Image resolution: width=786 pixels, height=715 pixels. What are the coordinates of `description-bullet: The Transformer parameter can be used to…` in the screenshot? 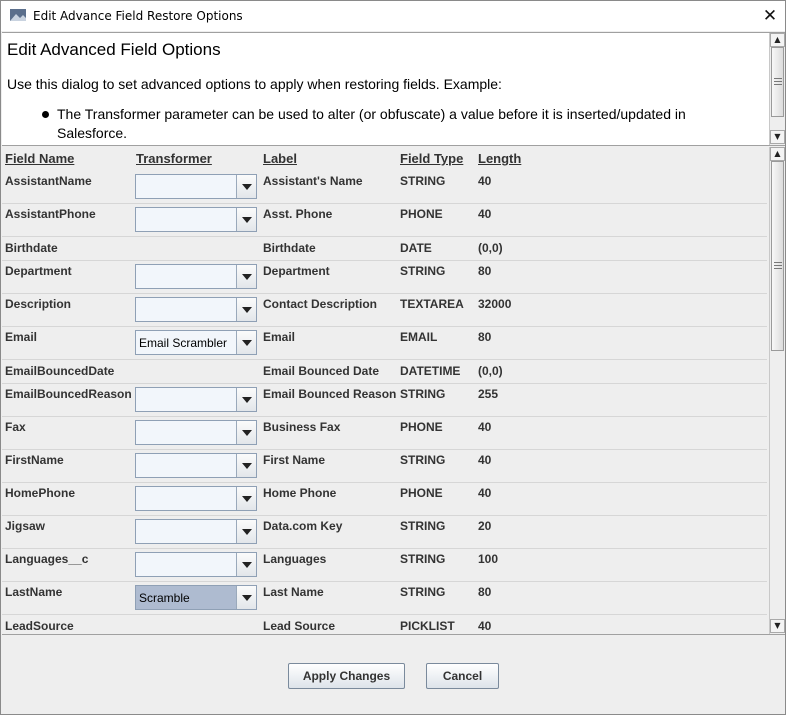 It's located at (371, 123).